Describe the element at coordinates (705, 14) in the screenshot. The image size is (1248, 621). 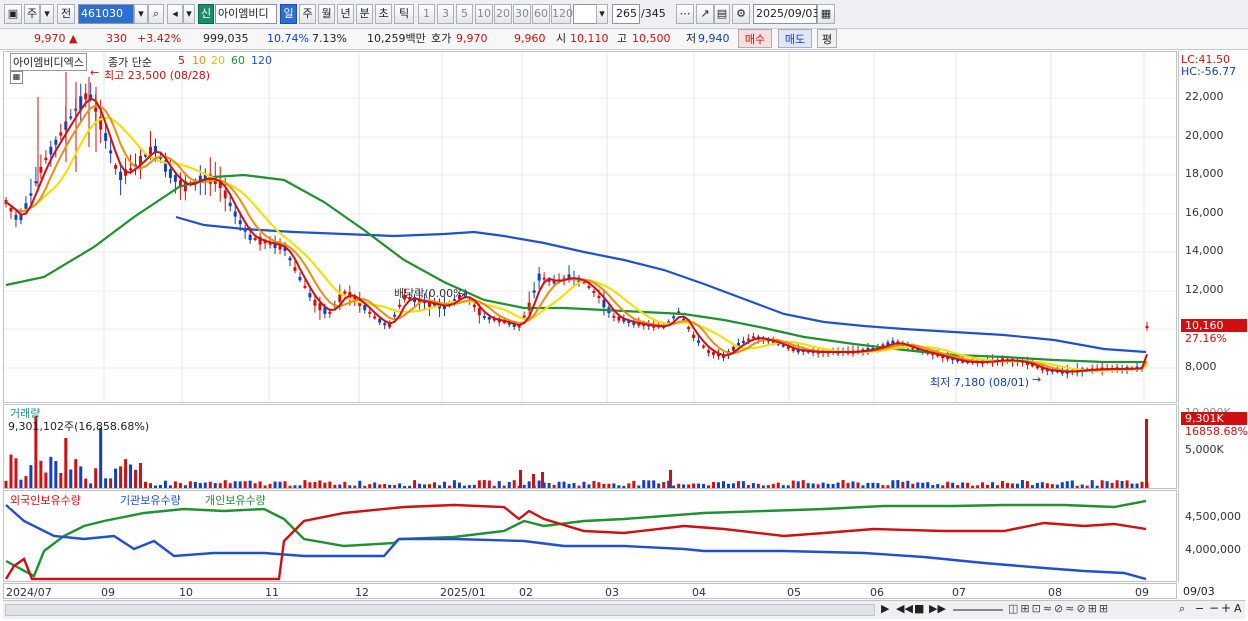
I see `draw-tool-icon: ↗` at that location.